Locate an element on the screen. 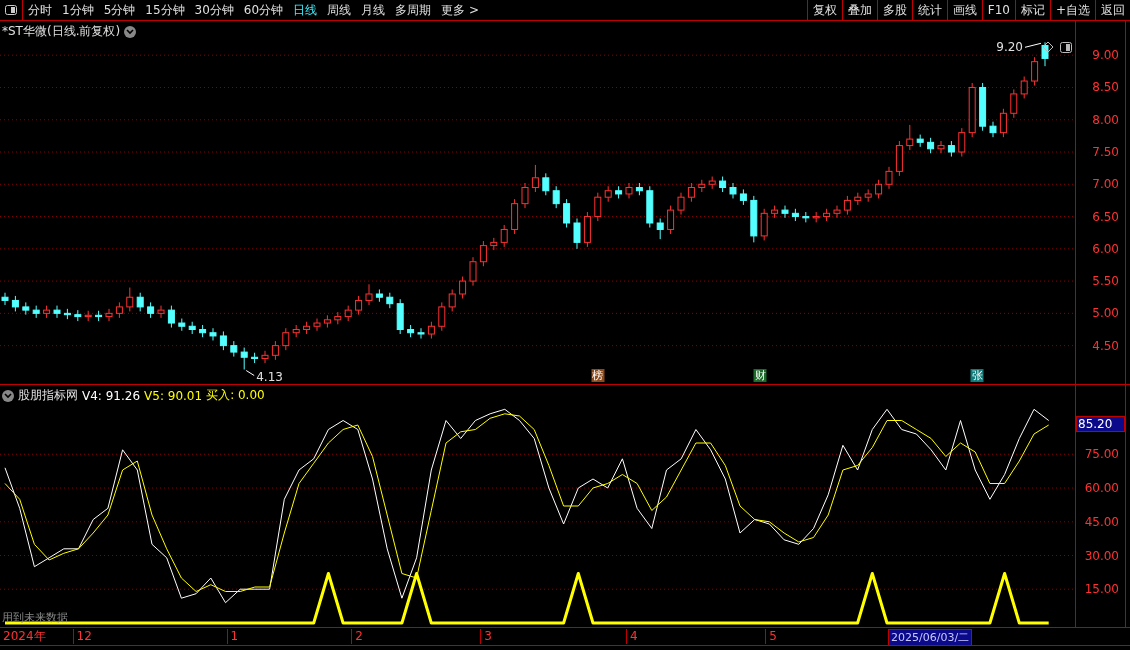 This screenshot has height=650, width=1130. year-label: 2024年 is located at coordinates (24, 636).